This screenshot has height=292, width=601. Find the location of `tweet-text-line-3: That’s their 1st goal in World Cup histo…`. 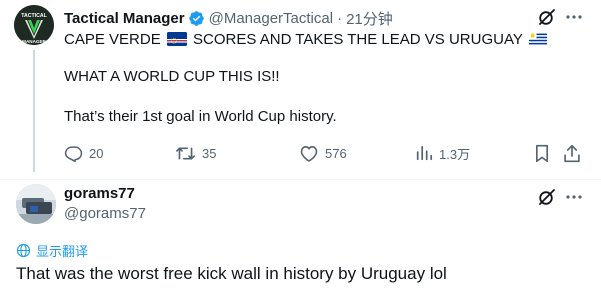

tweet-text-line-3: That’s their 1st goal in World Cup histo… is located at coordinates (200, 116).